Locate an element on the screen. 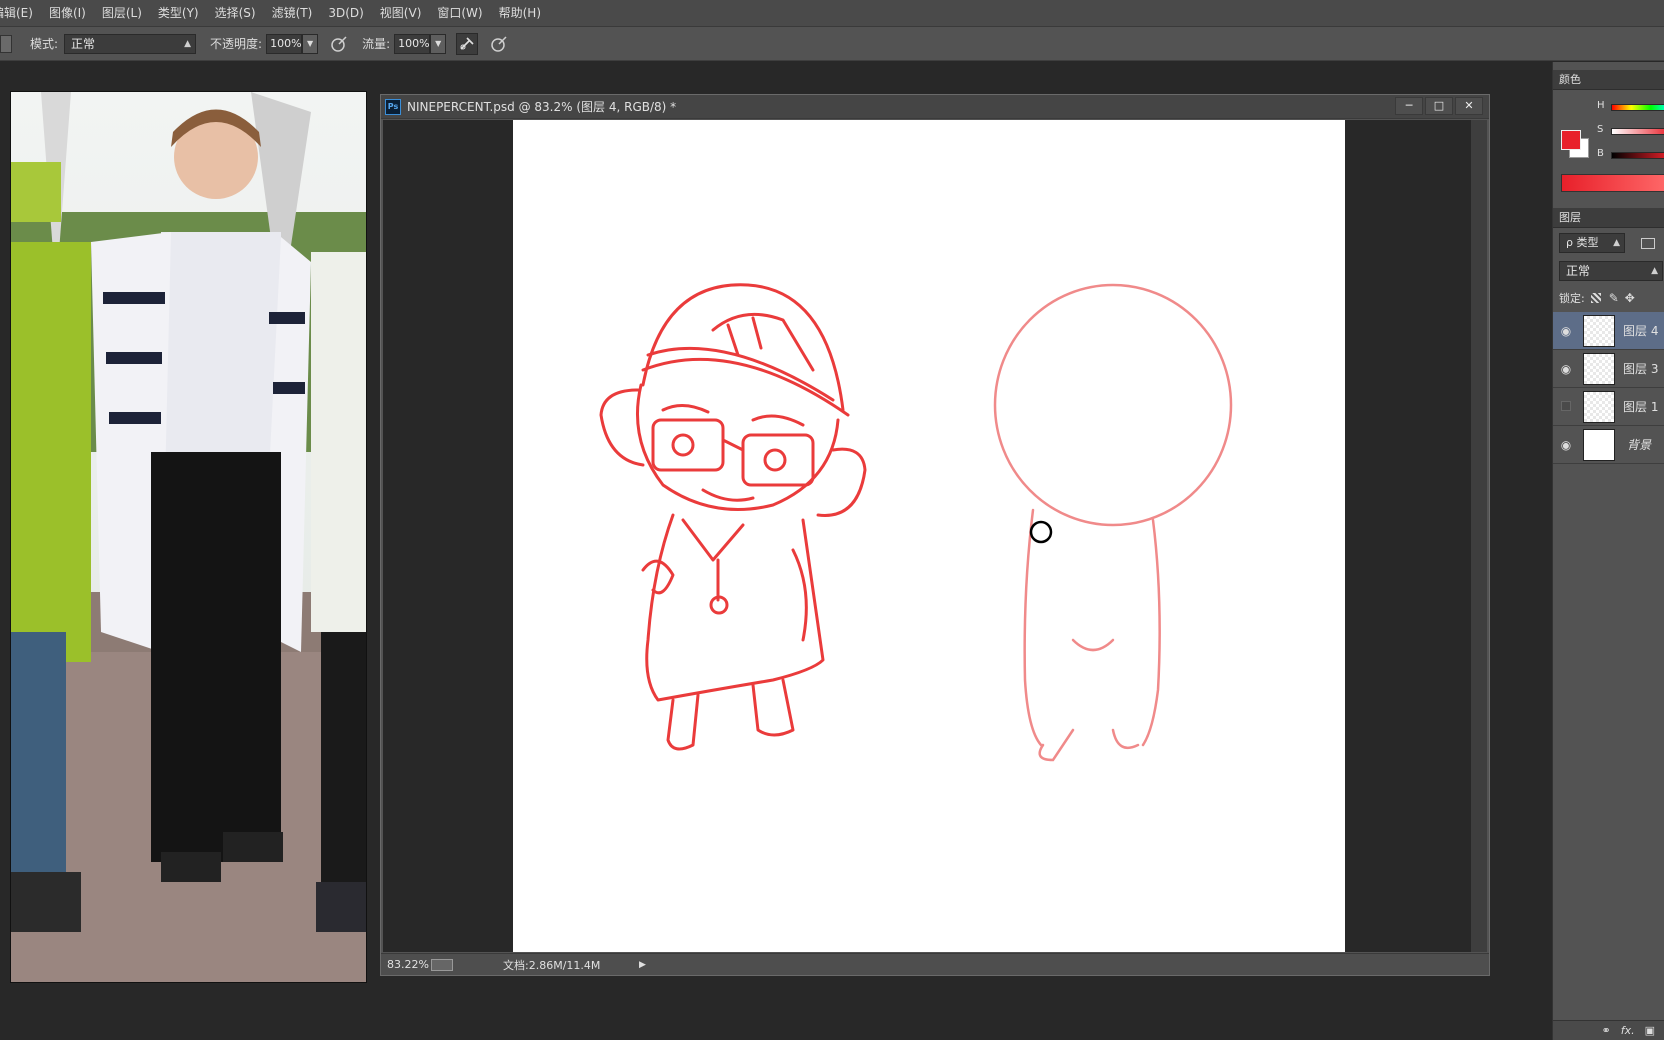  lock-transparent-icon is located at coordinates (1595, 298).